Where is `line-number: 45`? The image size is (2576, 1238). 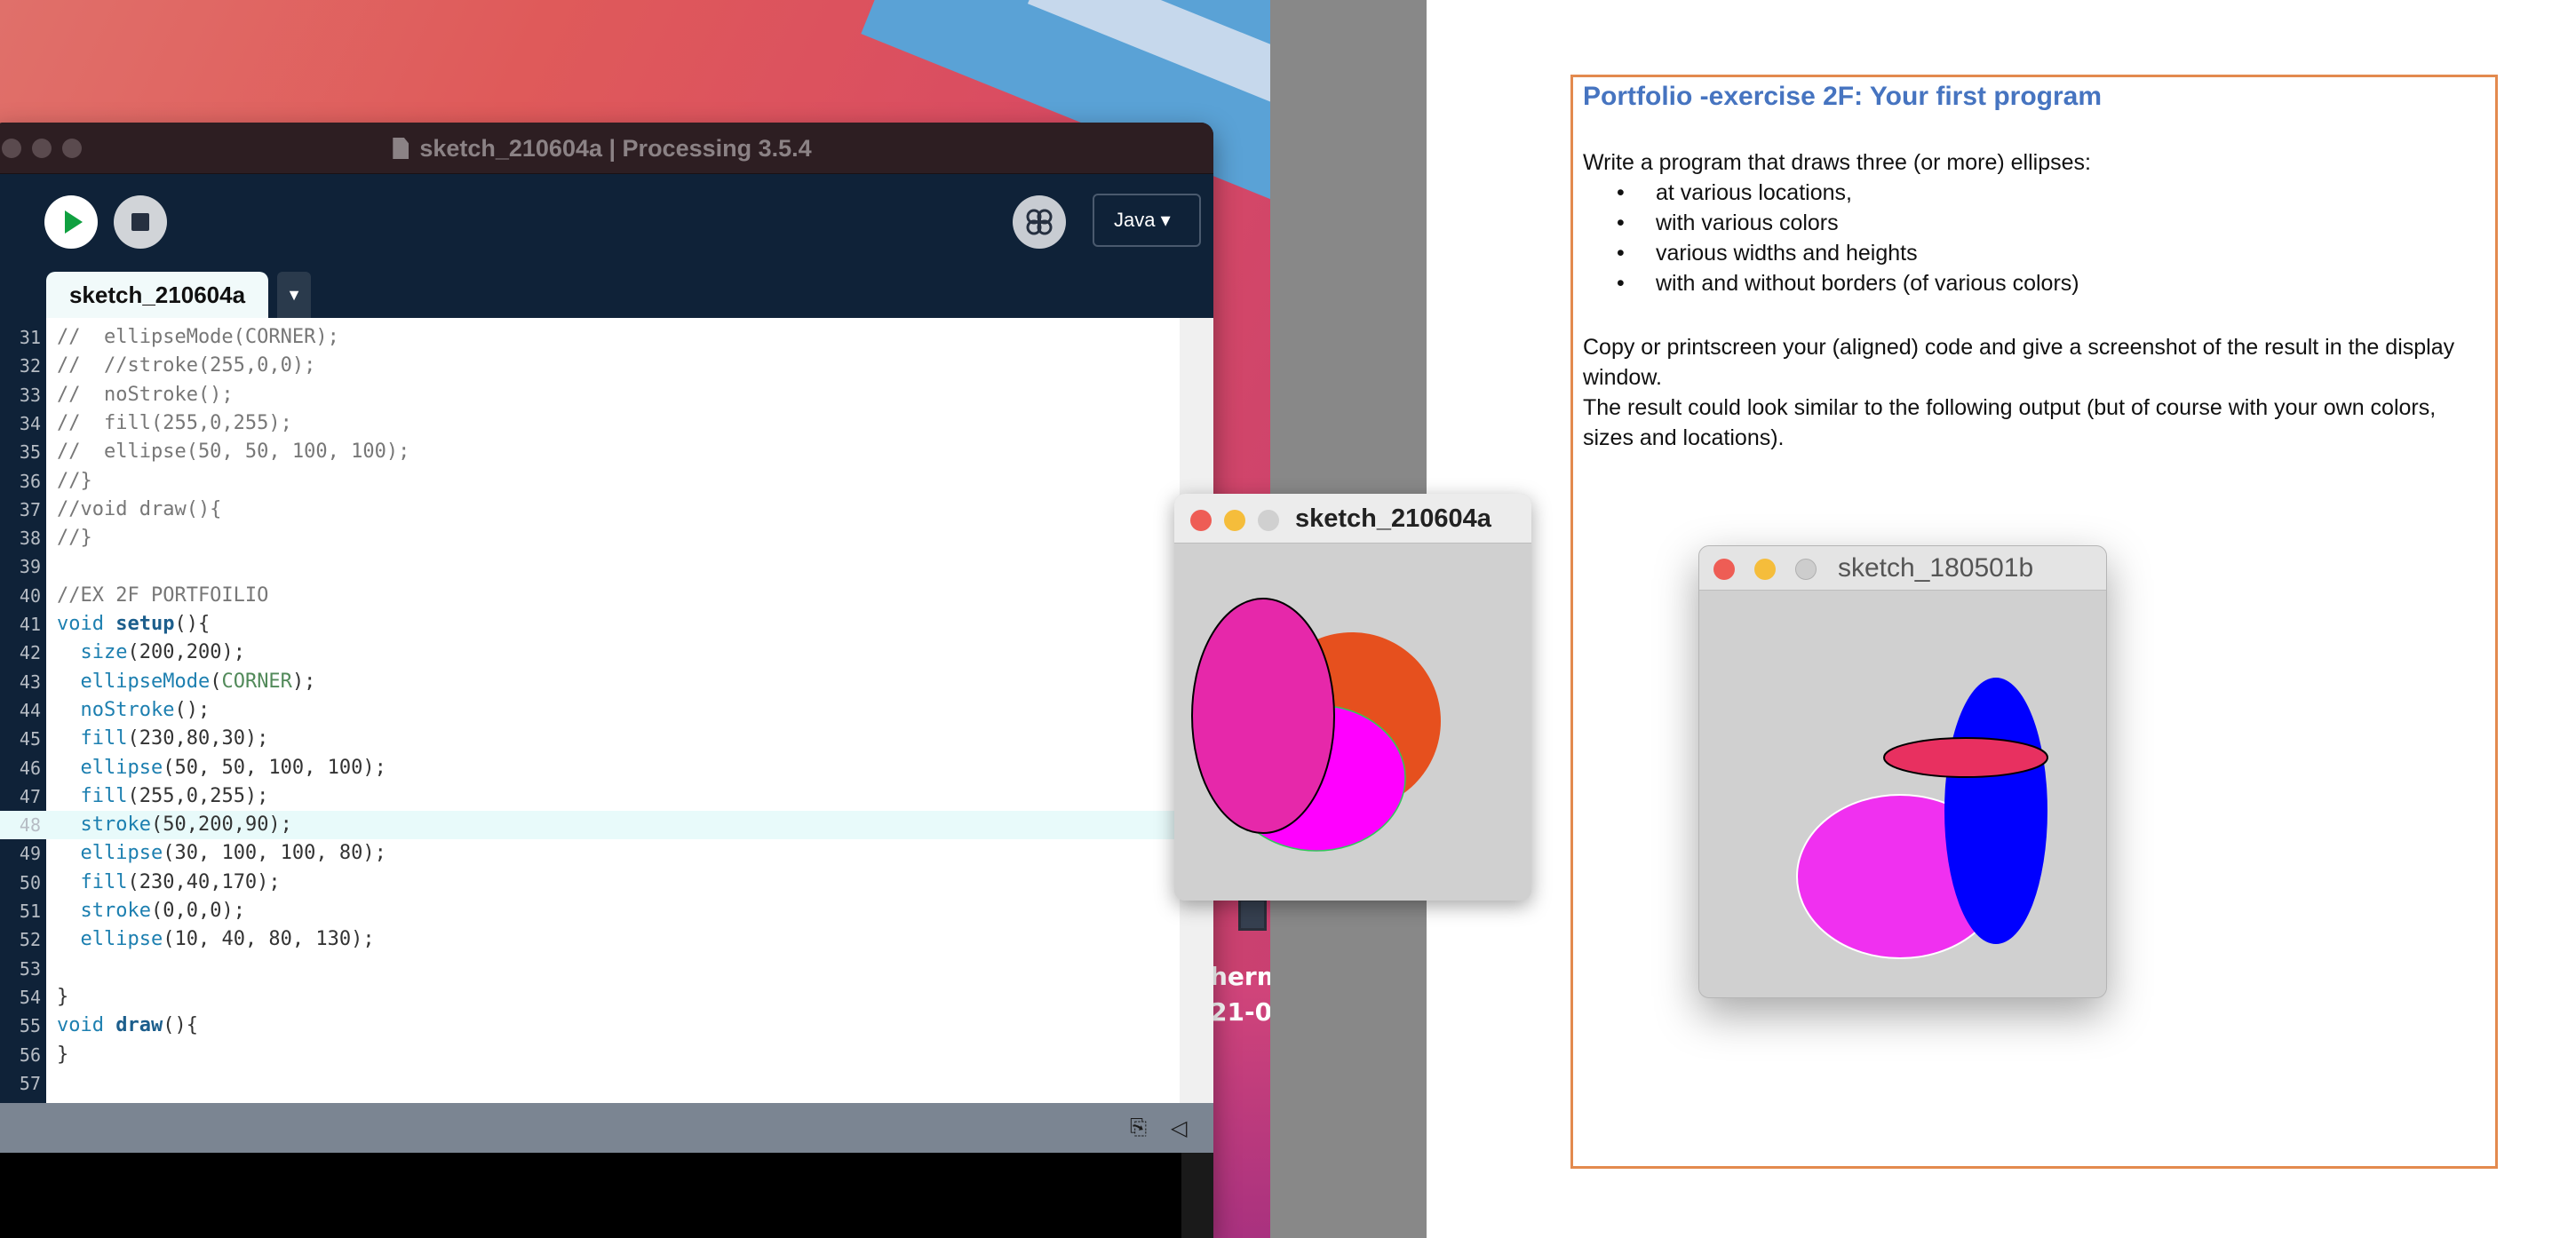 line-number: 45 is located at coordinates (30, 739).